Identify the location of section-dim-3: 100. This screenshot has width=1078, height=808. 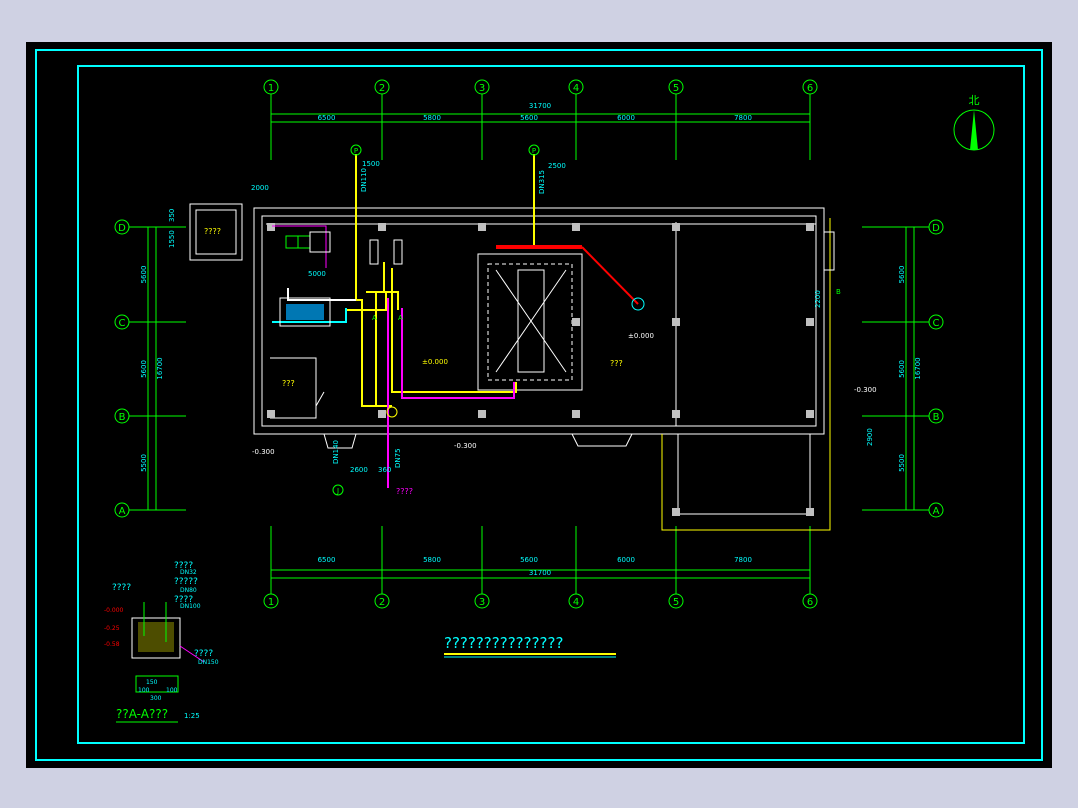
(172, 690).